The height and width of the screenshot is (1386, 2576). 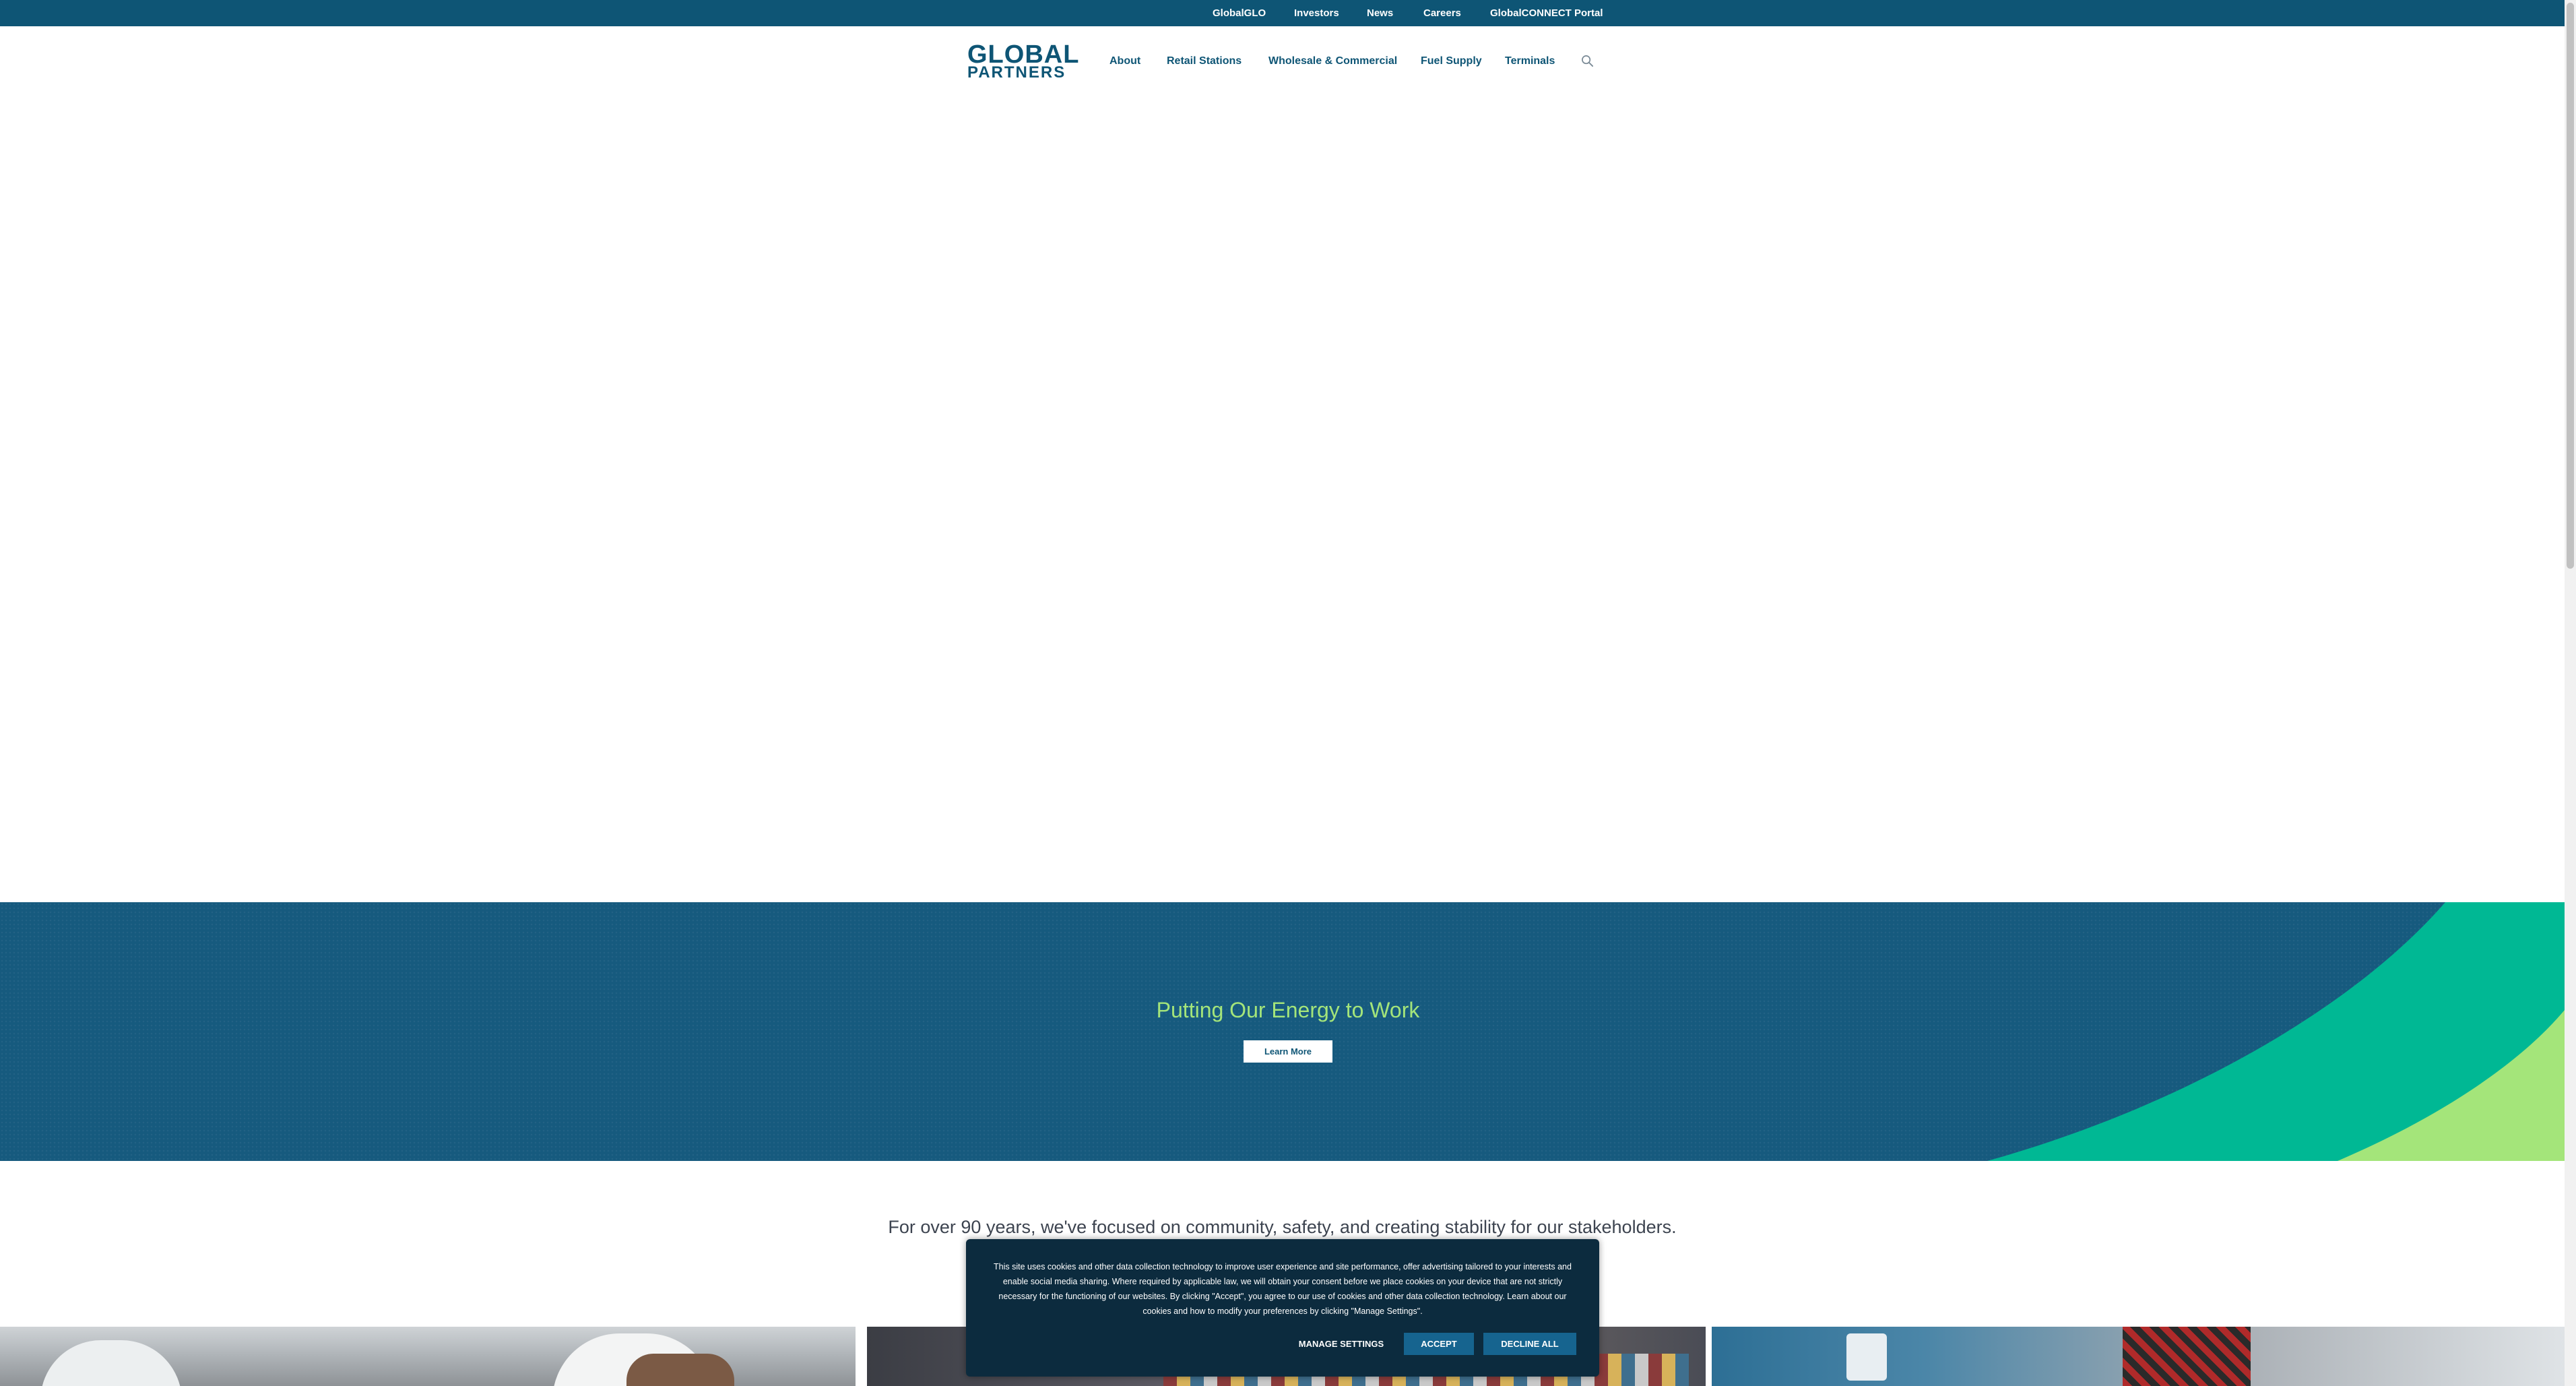 I want to click on scrollbar-thumb, so click(x=2570, y=286).